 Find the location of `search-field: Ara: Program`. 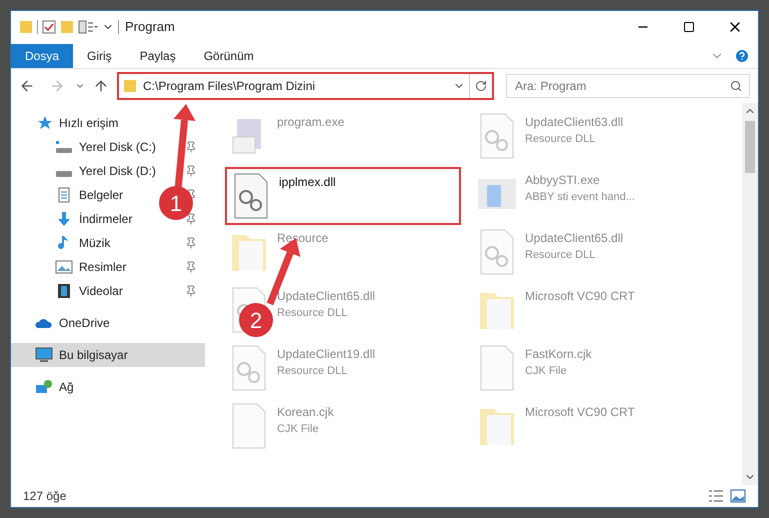

search-field: Ara: Program is located at coordinates (628, 86).